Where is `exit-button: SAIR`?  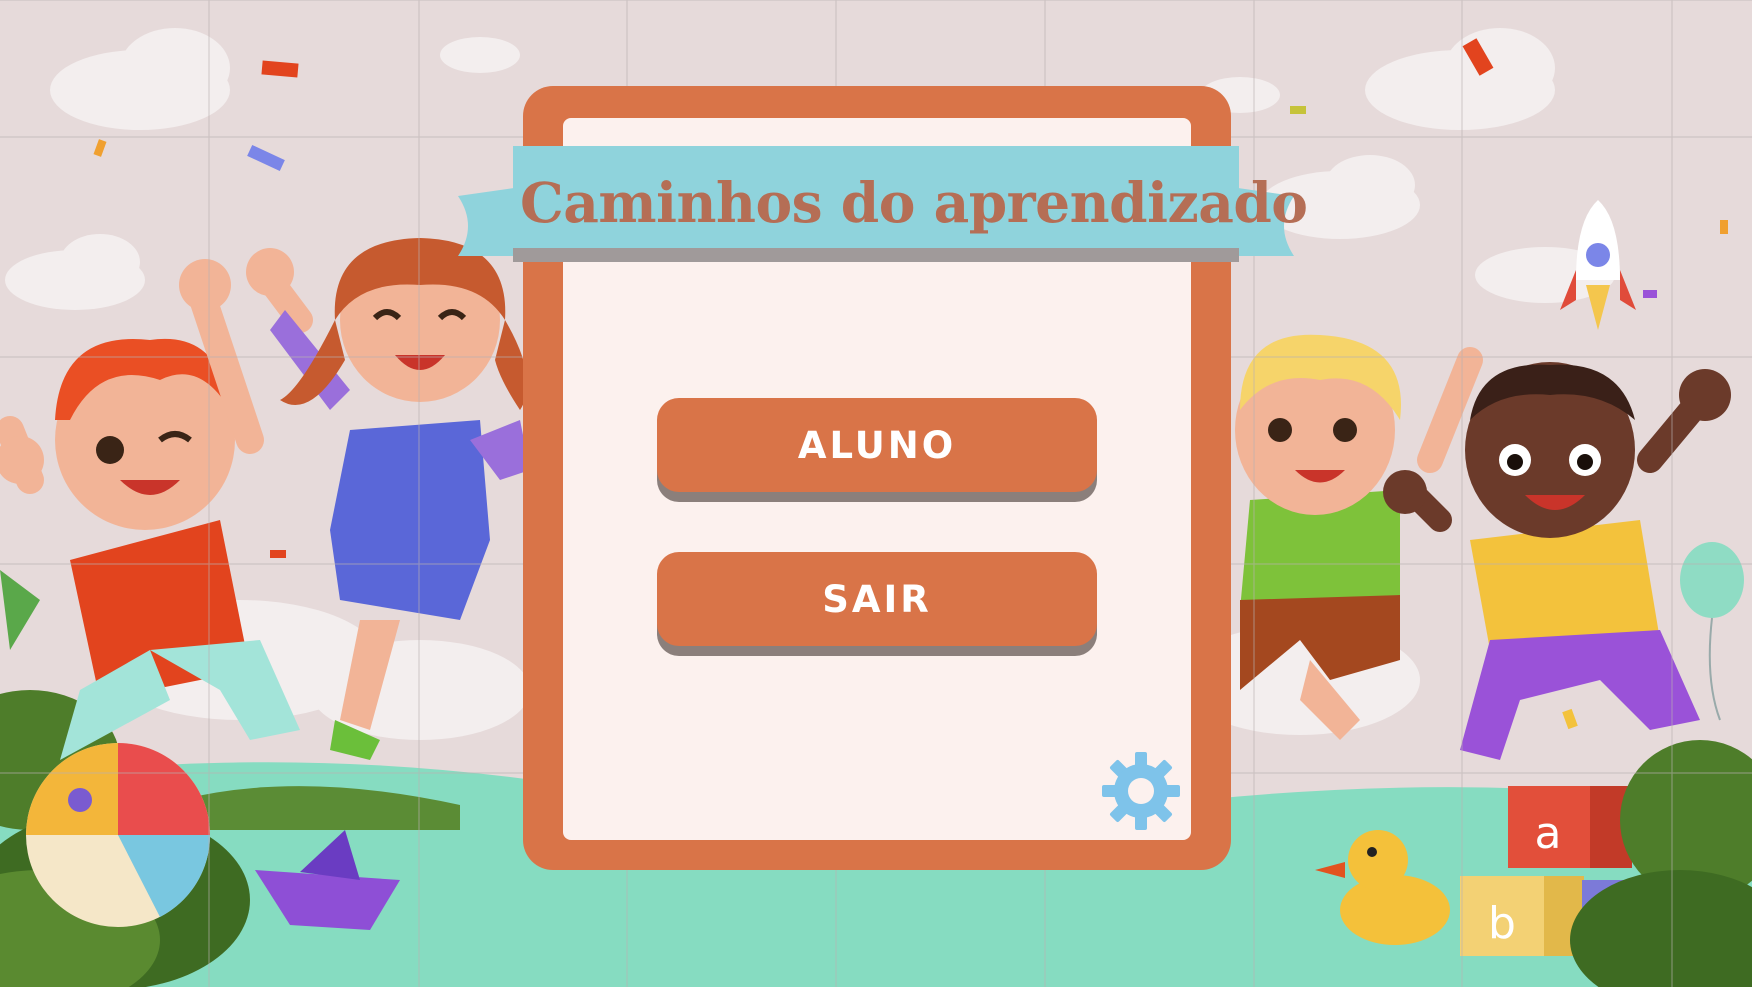 exit-button: SAIR is located at coordinates (877, 599).